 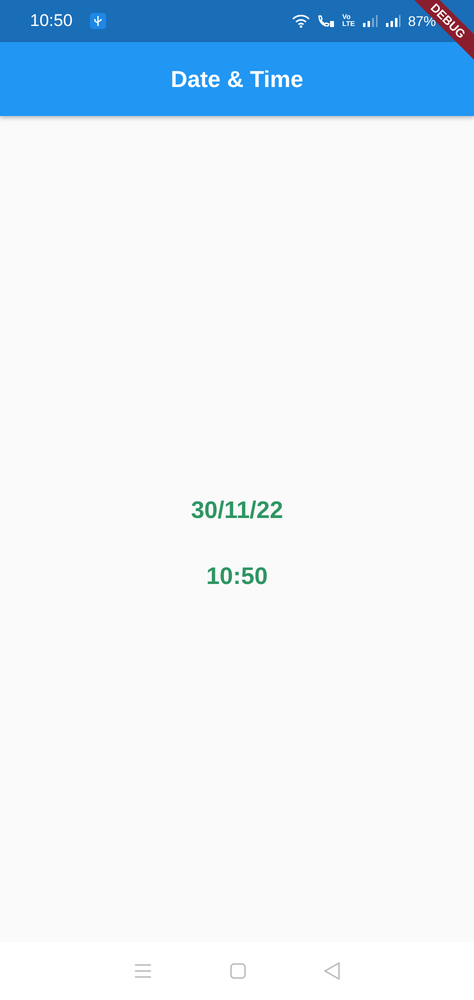 I want to click on wifi-icon, so click(x=301, y=21).